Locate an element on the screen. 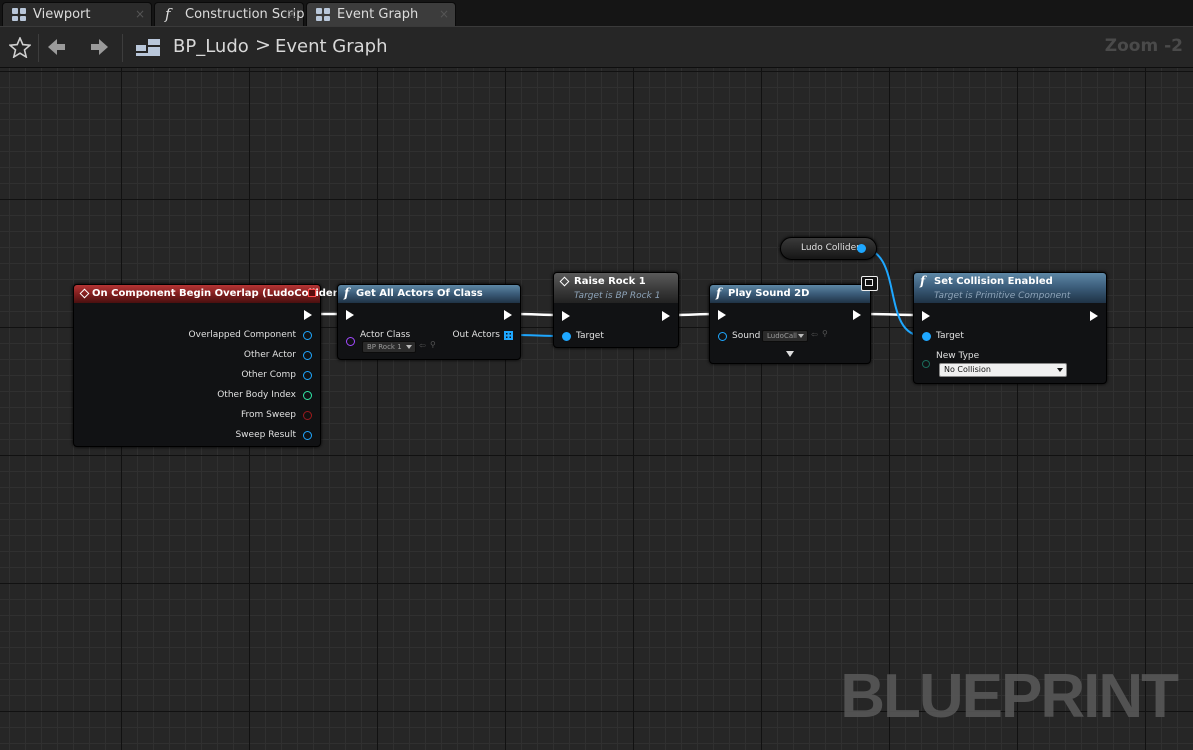 The image size is (1193, 750). other-body-index-pin is located at coordinates (307, 395).